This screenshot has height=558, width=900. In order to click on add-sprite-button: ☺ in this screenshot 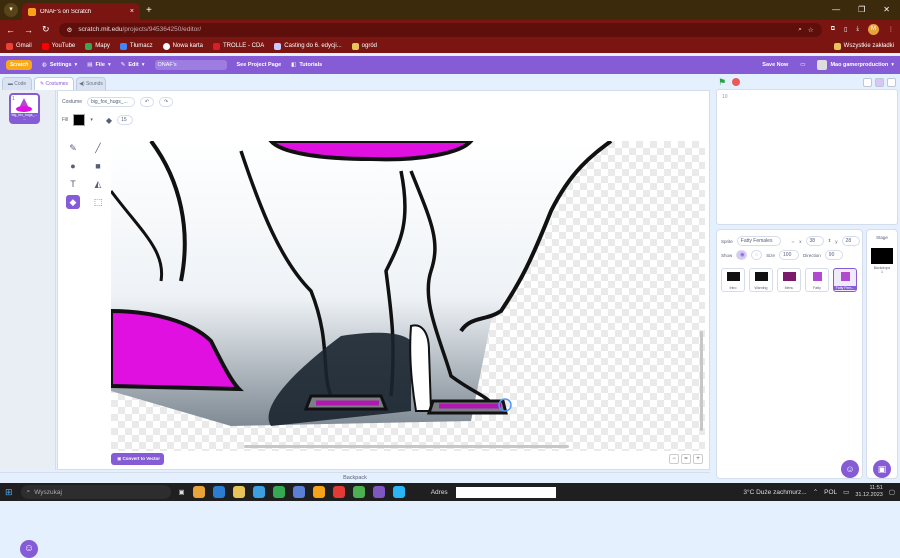, I will do `click(850, 469)`.